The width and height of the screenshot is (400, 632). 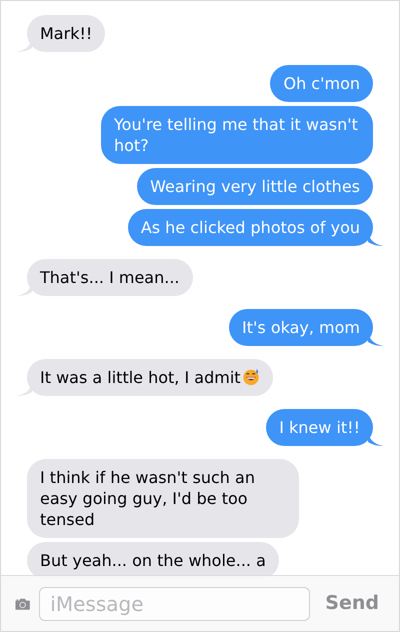 What do you see at coordinates (255, 186) in the screenshot?
I see `message-bubble: Wearing very little clothes` at bounding box center [255, 186].